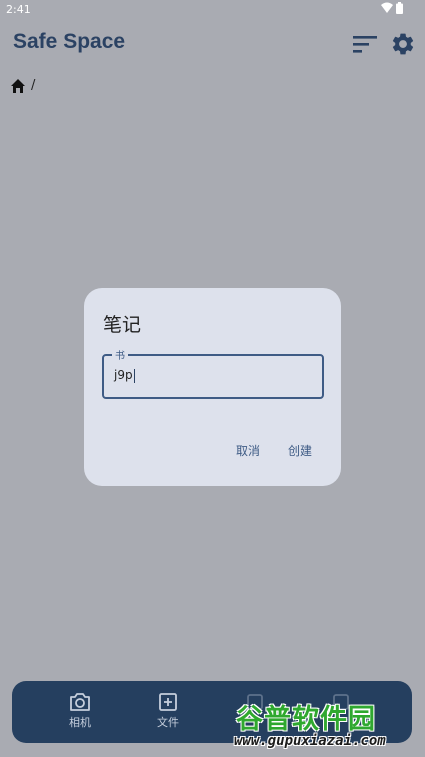 The image size is (425, 757). I want to click on add-box-icon, so click(168, 702).